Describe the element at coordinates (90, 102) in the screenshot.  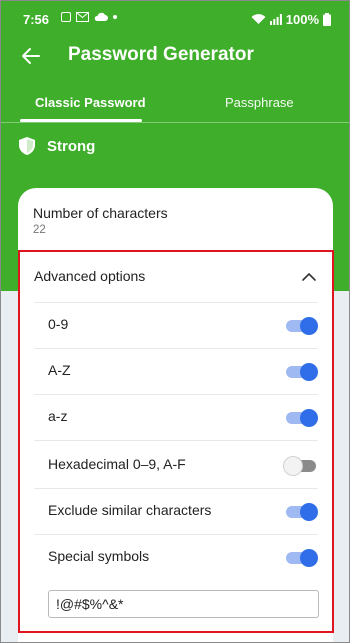
I see `tab-classic-password: Classic Password` at that location.